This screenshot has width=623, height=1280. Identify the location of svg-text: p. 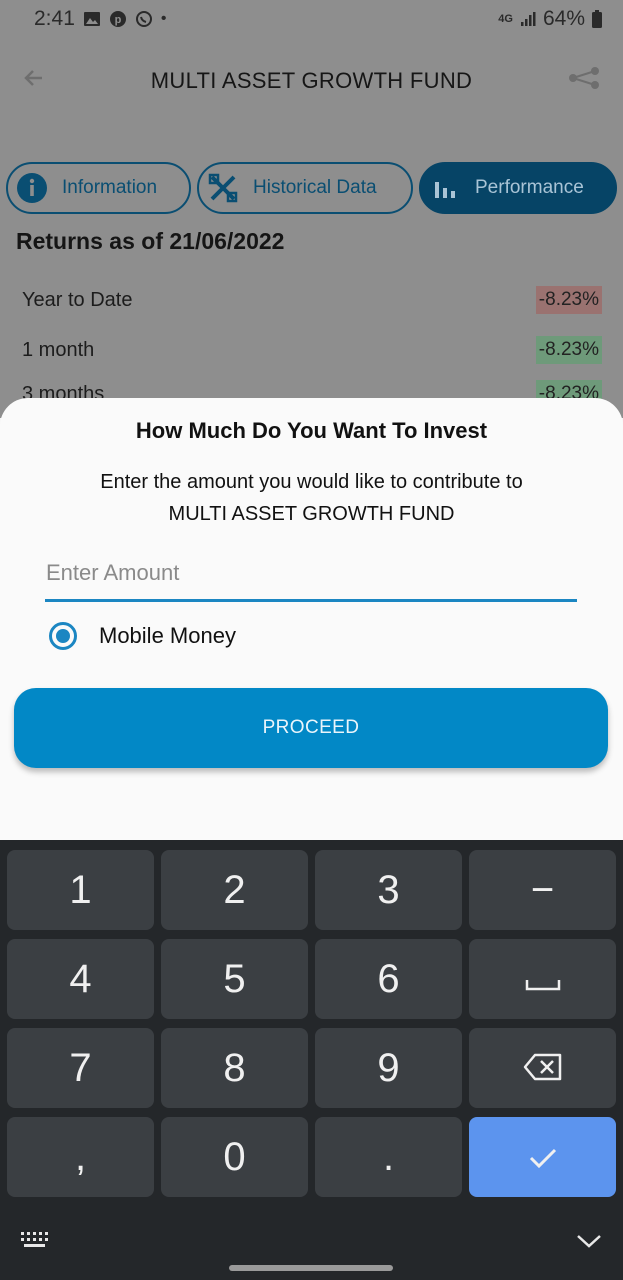
(118, 20).